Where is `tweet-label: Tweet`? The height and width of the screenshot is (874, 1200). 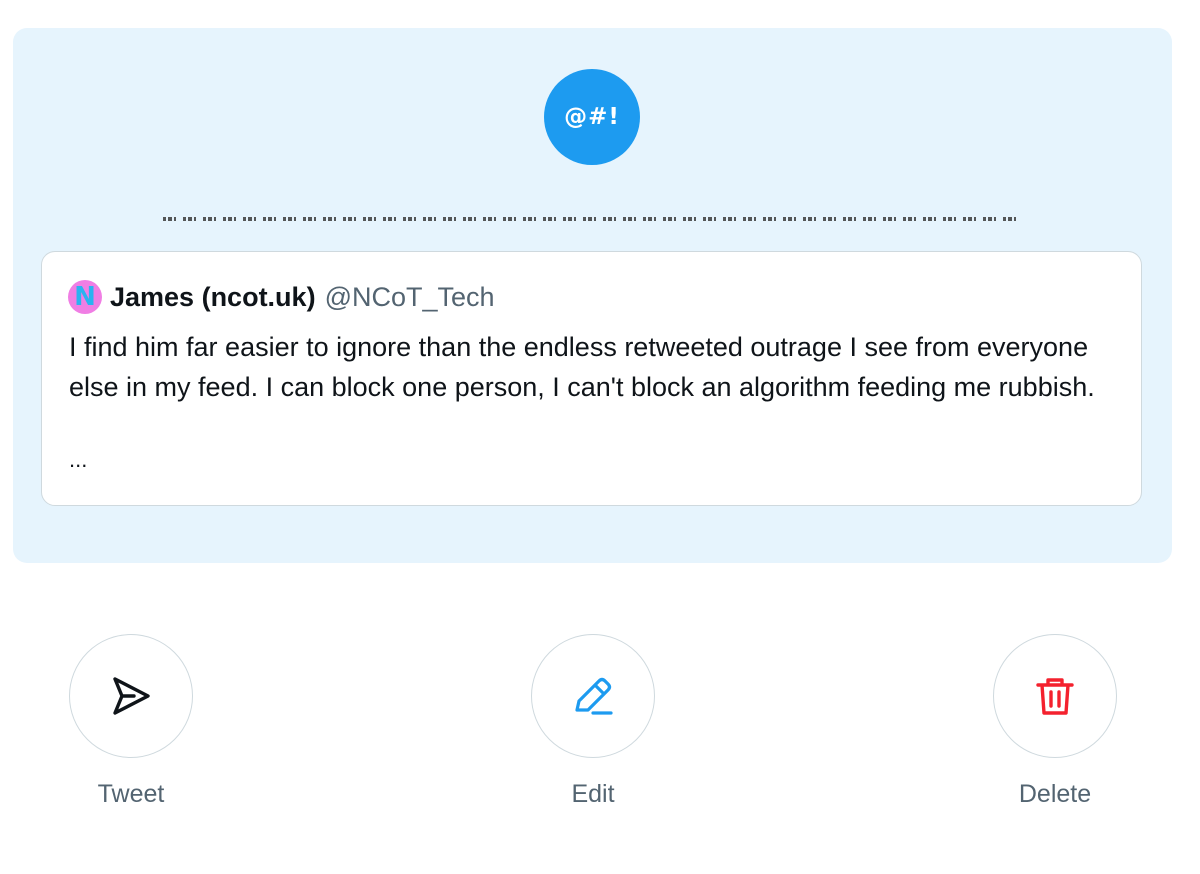
tweet-label: Tweet is located at coordinates (131, 794).